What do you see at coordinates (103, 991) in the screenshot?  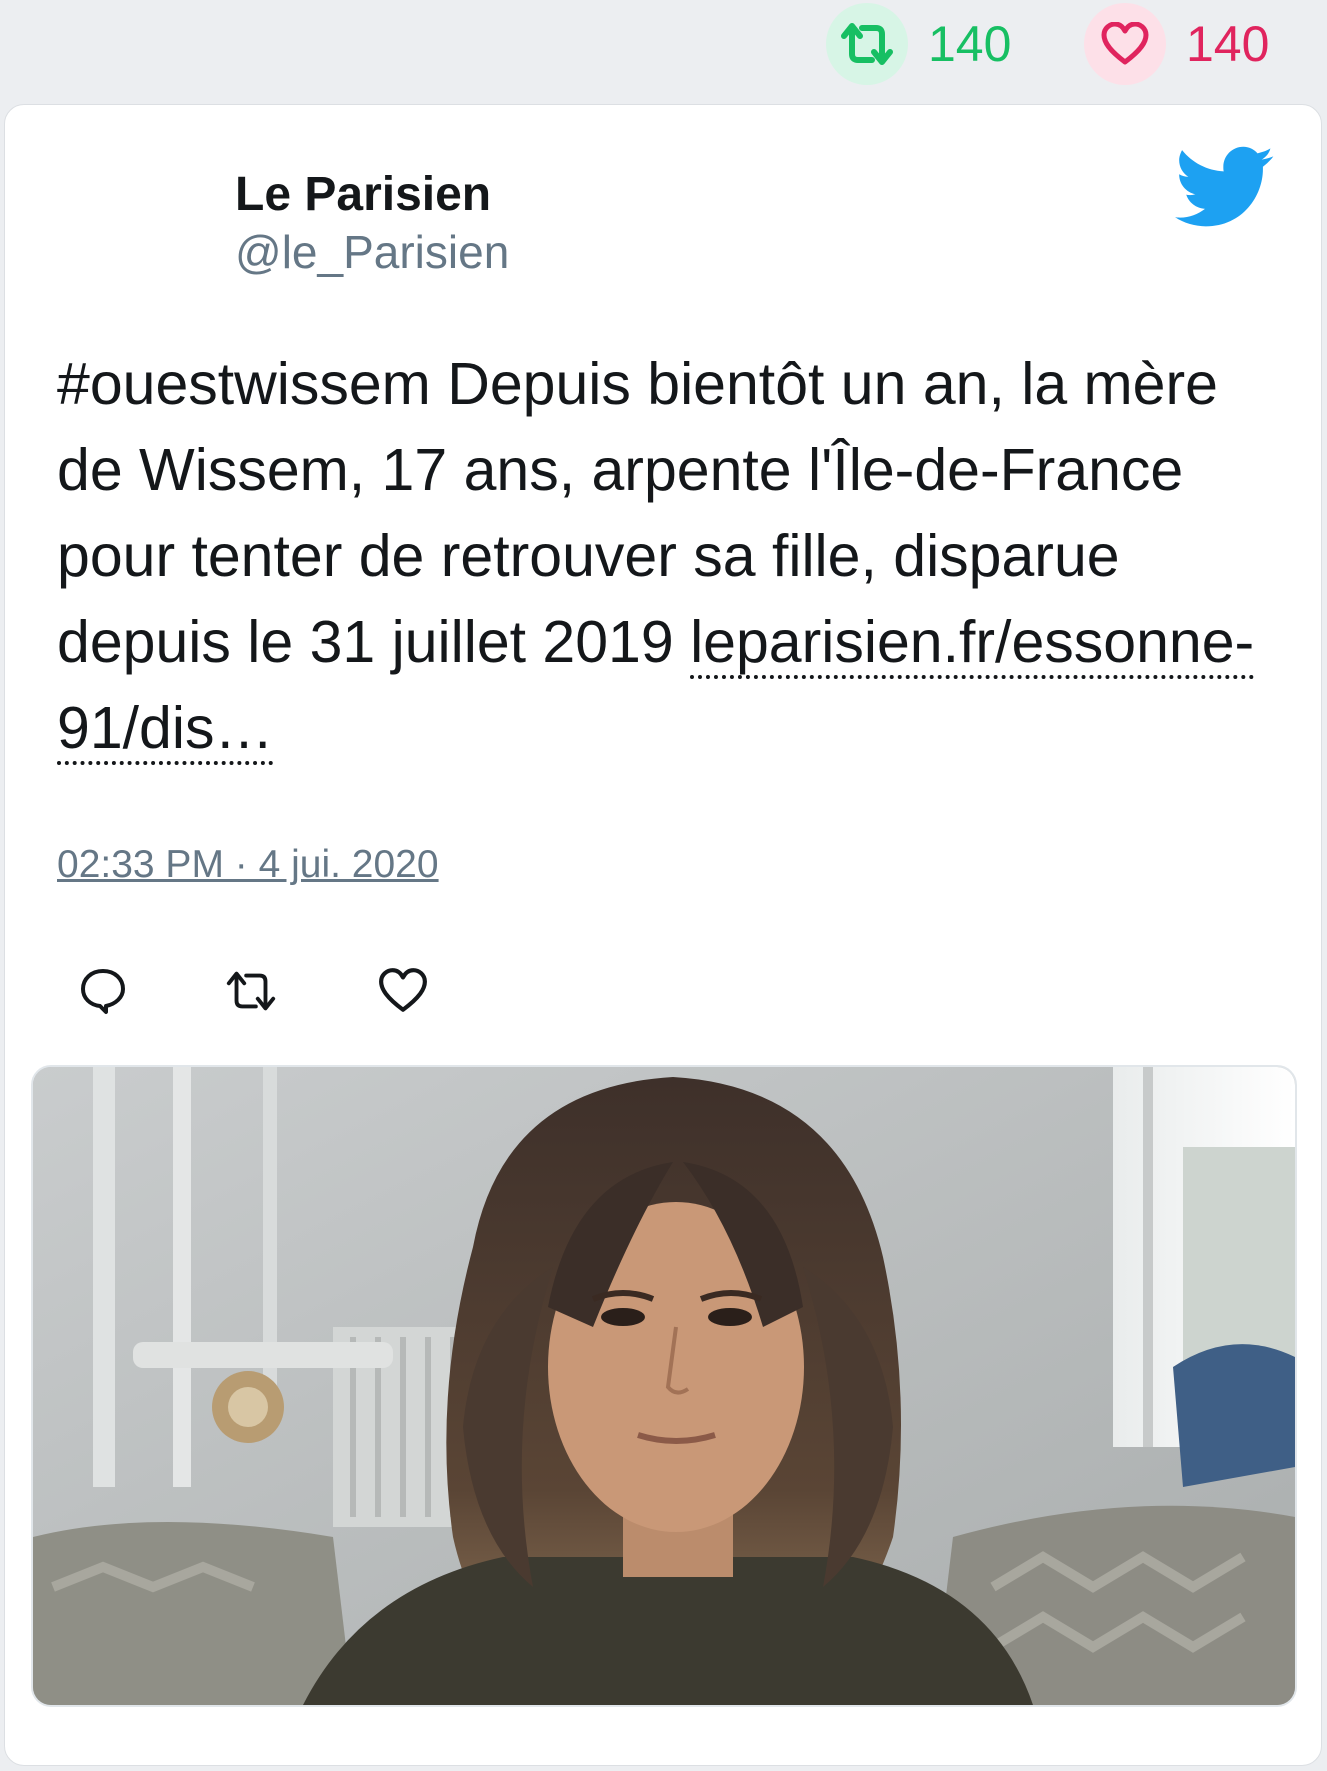 I see `reply-icon` at bounding box center [103, 991].